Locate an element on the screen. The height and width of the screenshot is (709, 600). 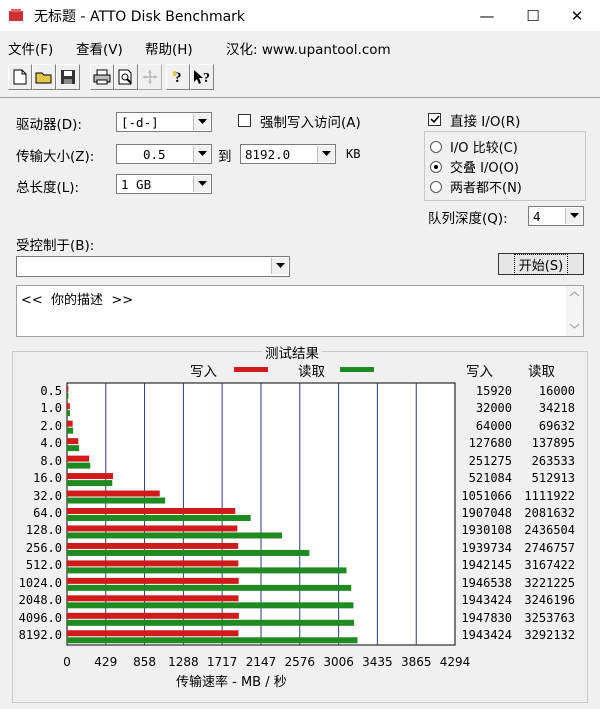
read-value: 2436504 is located at coordinates (549, 530).